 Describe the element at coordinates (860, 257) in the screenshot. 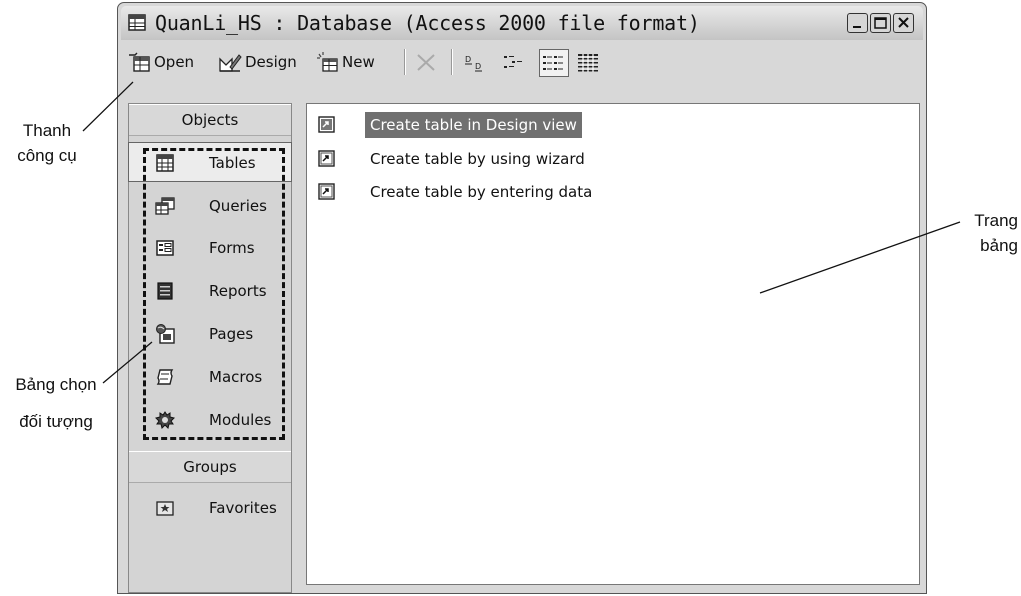

I see `page-leader-line` at that location.